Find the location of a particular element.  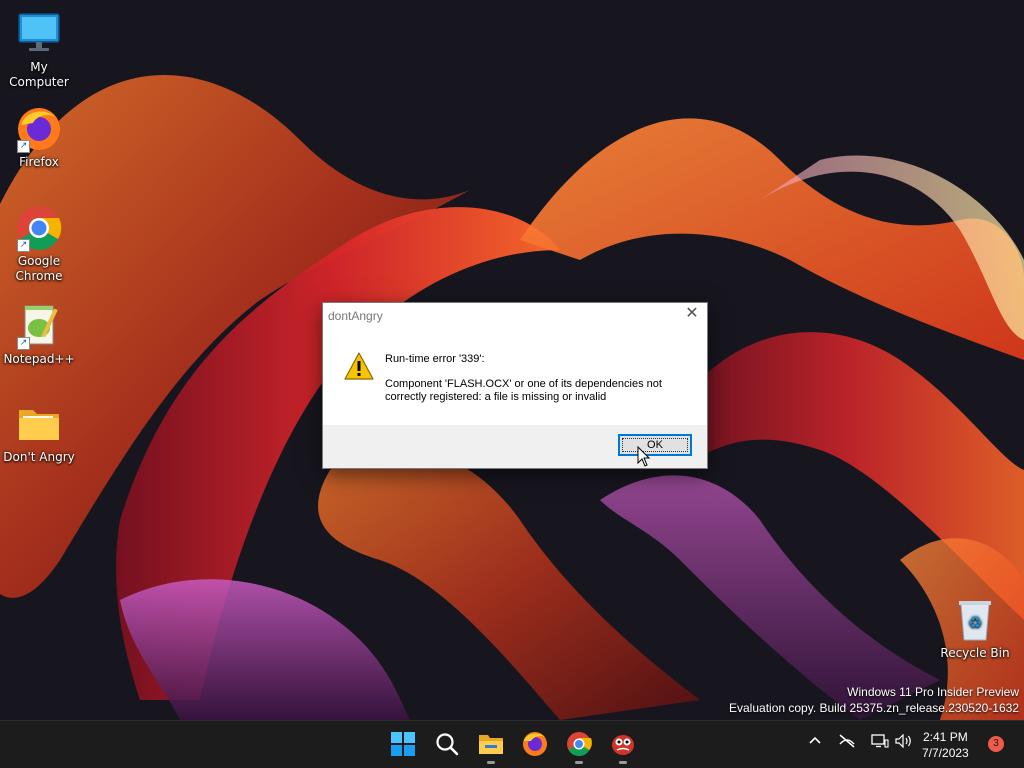

start-icon is located at coordinates (403, 744).